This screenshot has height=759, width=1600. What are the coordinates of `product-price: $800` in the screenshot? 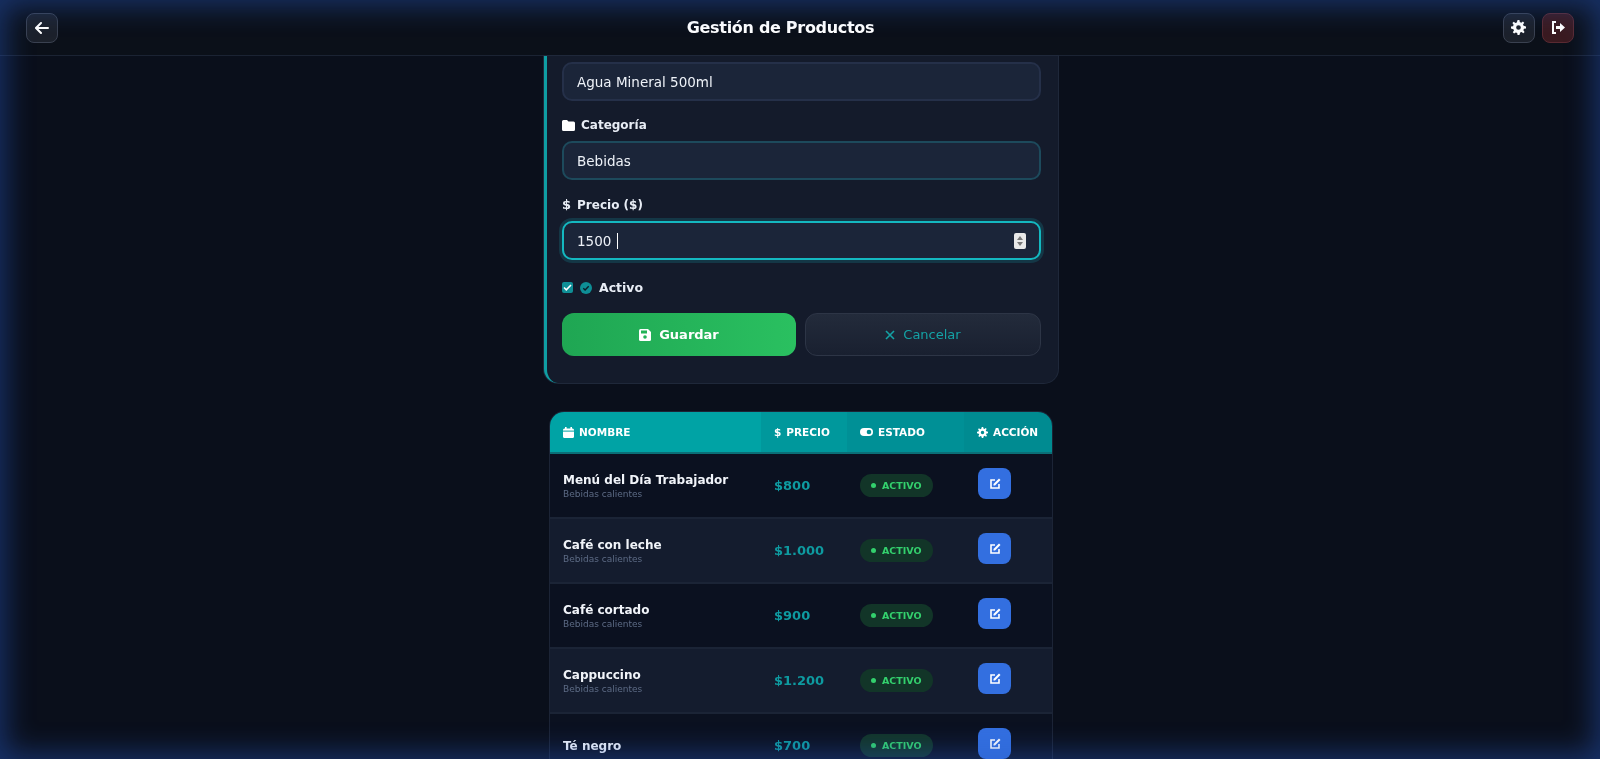 It's located at (792, 485).